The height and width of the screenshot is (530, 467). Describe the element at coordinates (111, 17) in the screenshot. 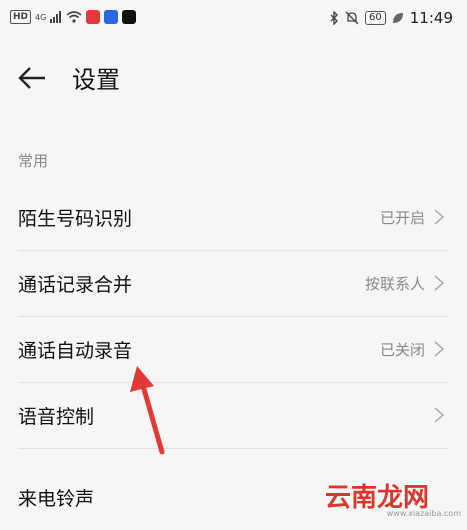

I see `baidu-paw-icon` at that location.